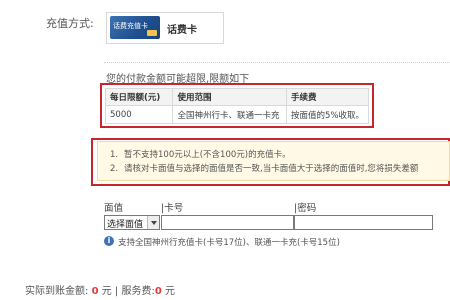  I want to click on denomination-select: 选择面值, so click(132, 222).